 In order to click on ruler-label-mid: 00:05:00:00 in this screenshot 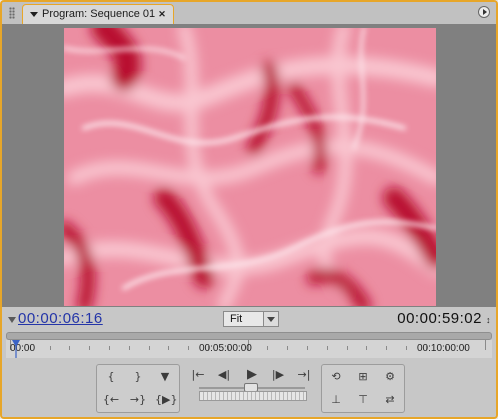, I will do `click(225, 348)`.